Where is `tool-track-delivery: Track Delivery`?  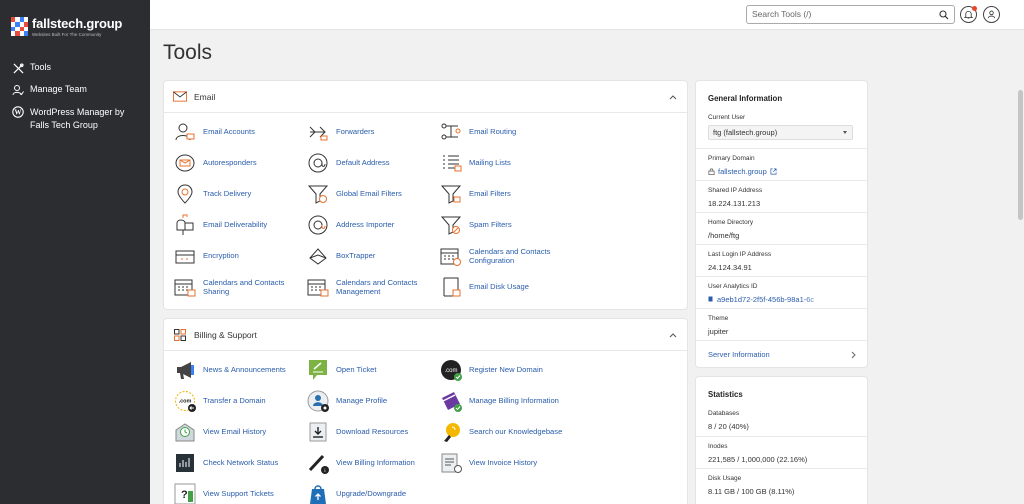
tool-track-delivery: Track Delivery is located at coordinates (237, 194).